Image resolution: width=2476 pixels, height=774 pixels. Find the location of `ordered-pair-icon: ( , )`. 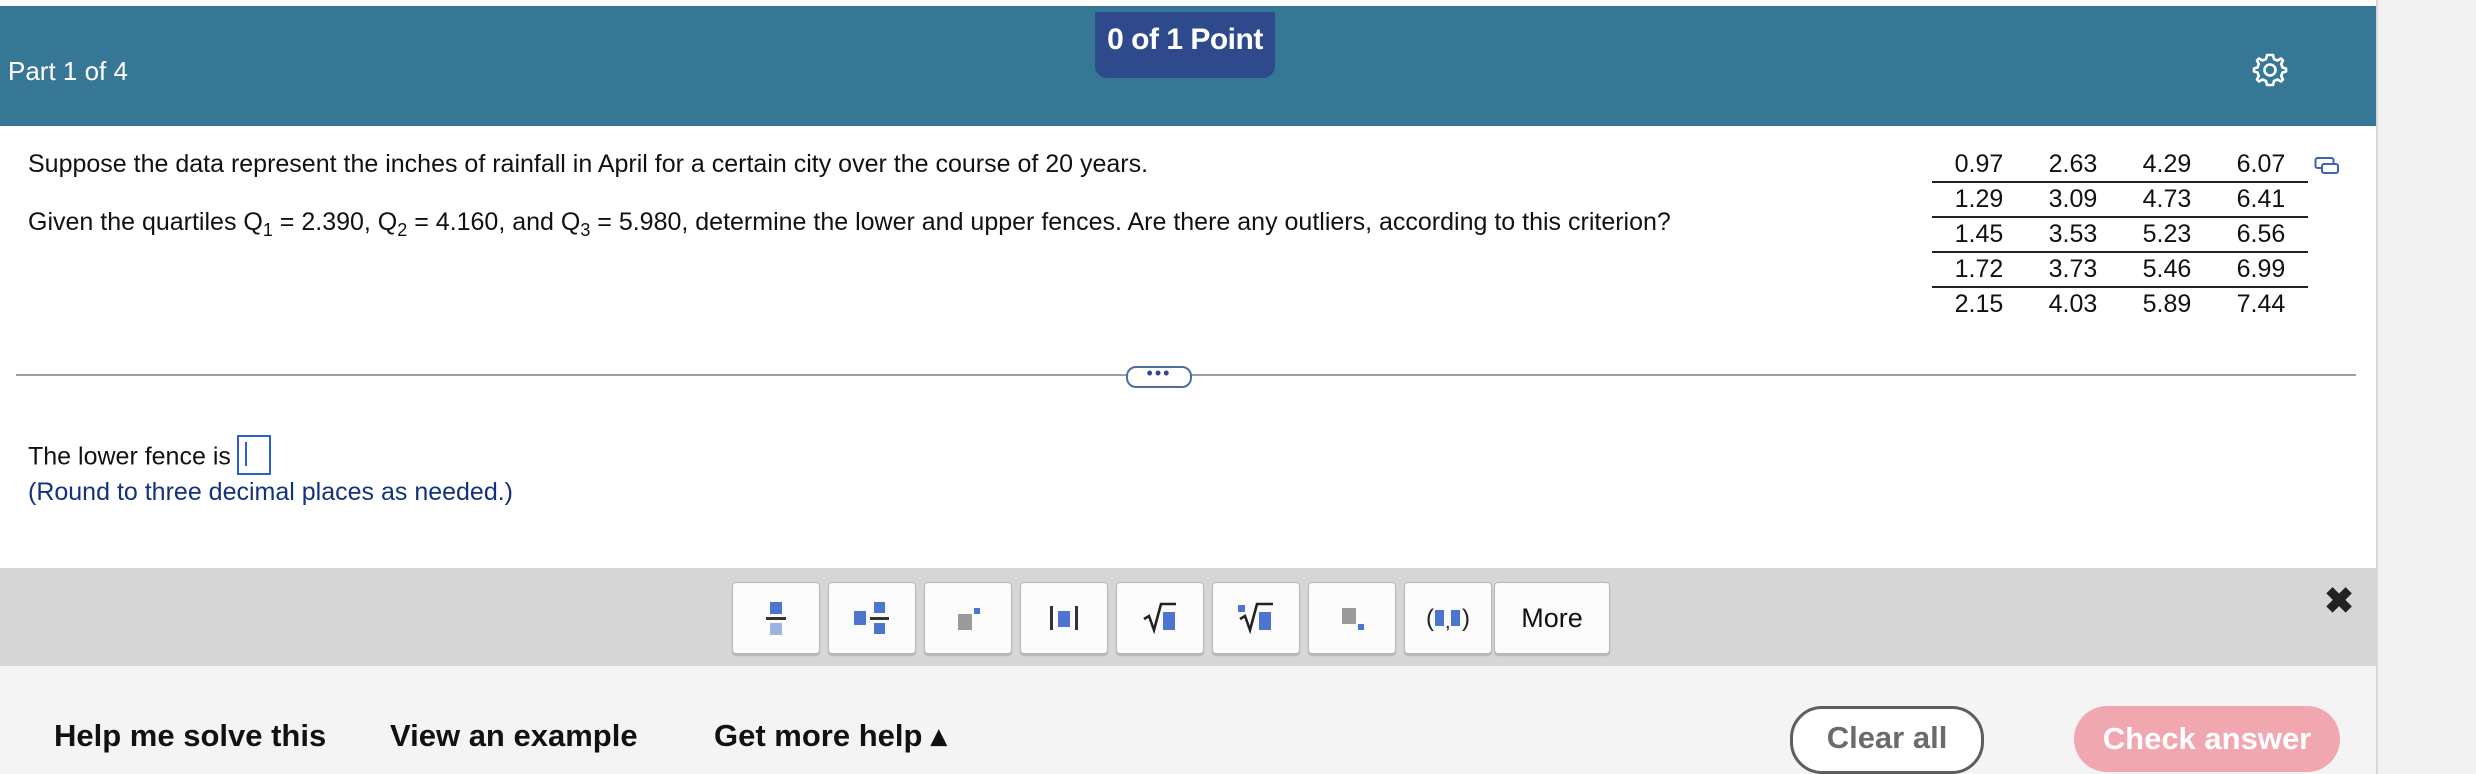

ordered-pair-icon: ( , ) is located at coordinates (1448, 619).